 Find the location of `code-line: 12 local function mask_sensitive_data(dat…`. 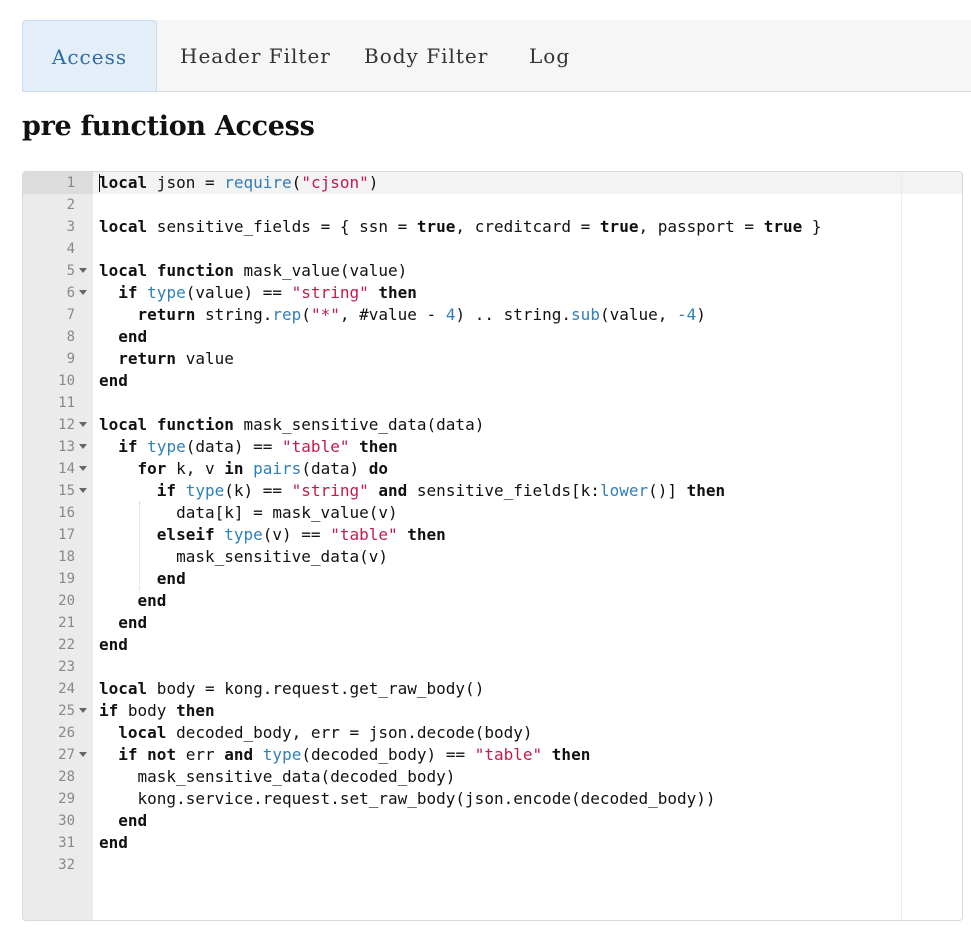

code-line: 12 local function mask_sensitive_data(dat… is located at coordinates (492, 425).